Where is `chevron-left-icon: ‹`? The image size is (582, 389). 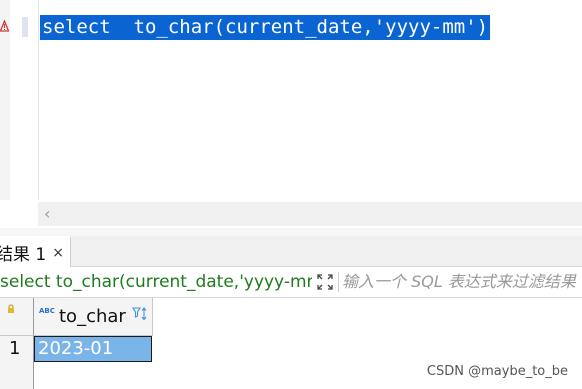 chevron-left-icon: ‹ is located at coordinates (47, 214).